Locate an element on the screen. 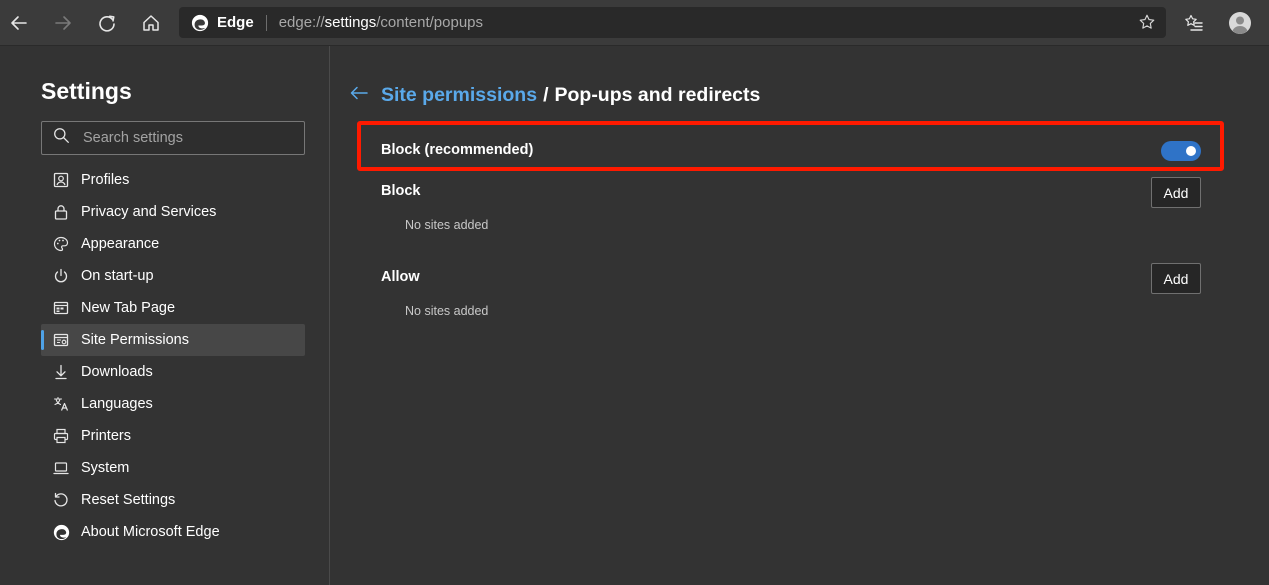 The height and width of the screenshot is (585, 1269). toggle-knob is located at coordinates (1191, 151).